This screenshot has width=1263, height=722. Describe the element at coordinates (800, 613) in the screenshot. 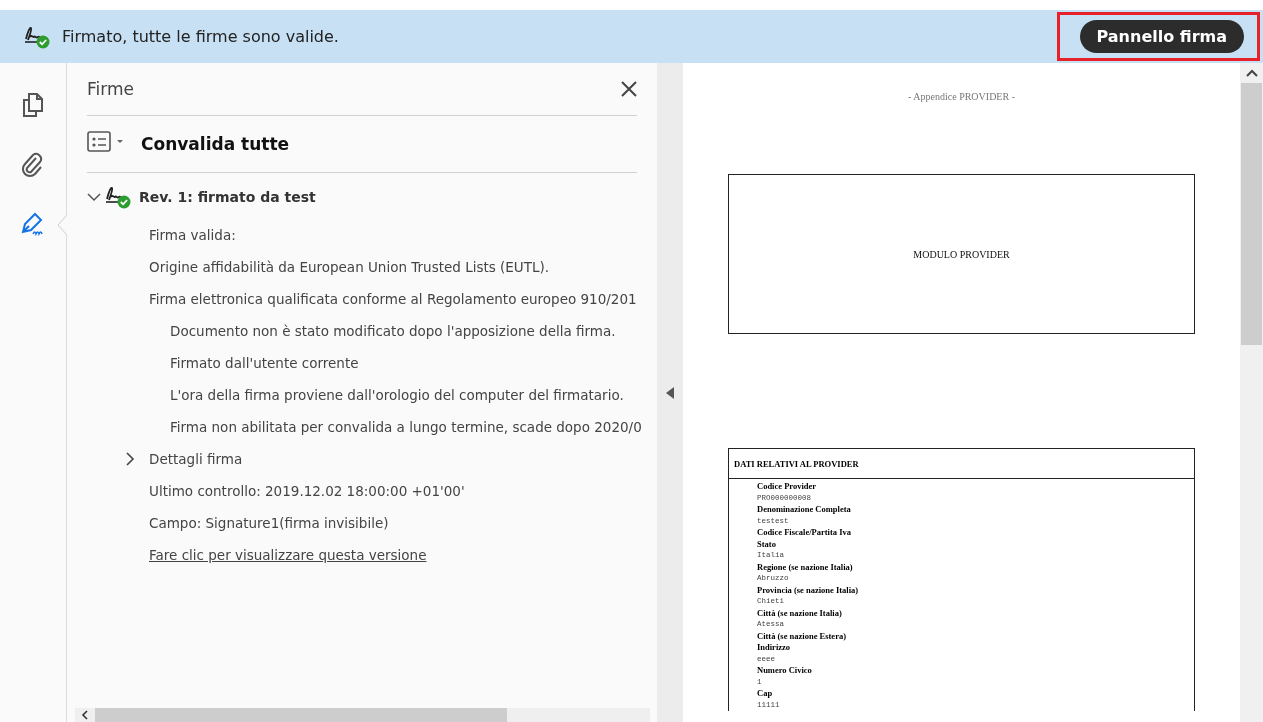

I see `field-label: Città (se nazione Italia)` at that location.